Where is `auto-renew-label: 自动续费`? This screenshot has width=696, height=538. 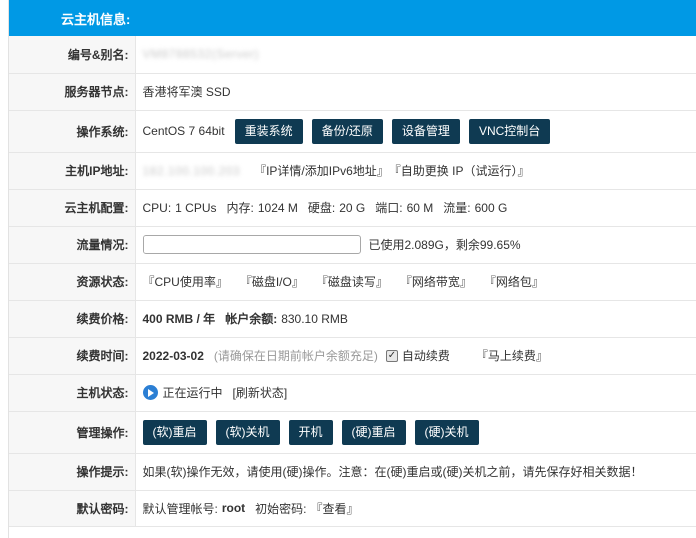
auto-renew-label: 自动续费 is located at coordinates (425, 356).